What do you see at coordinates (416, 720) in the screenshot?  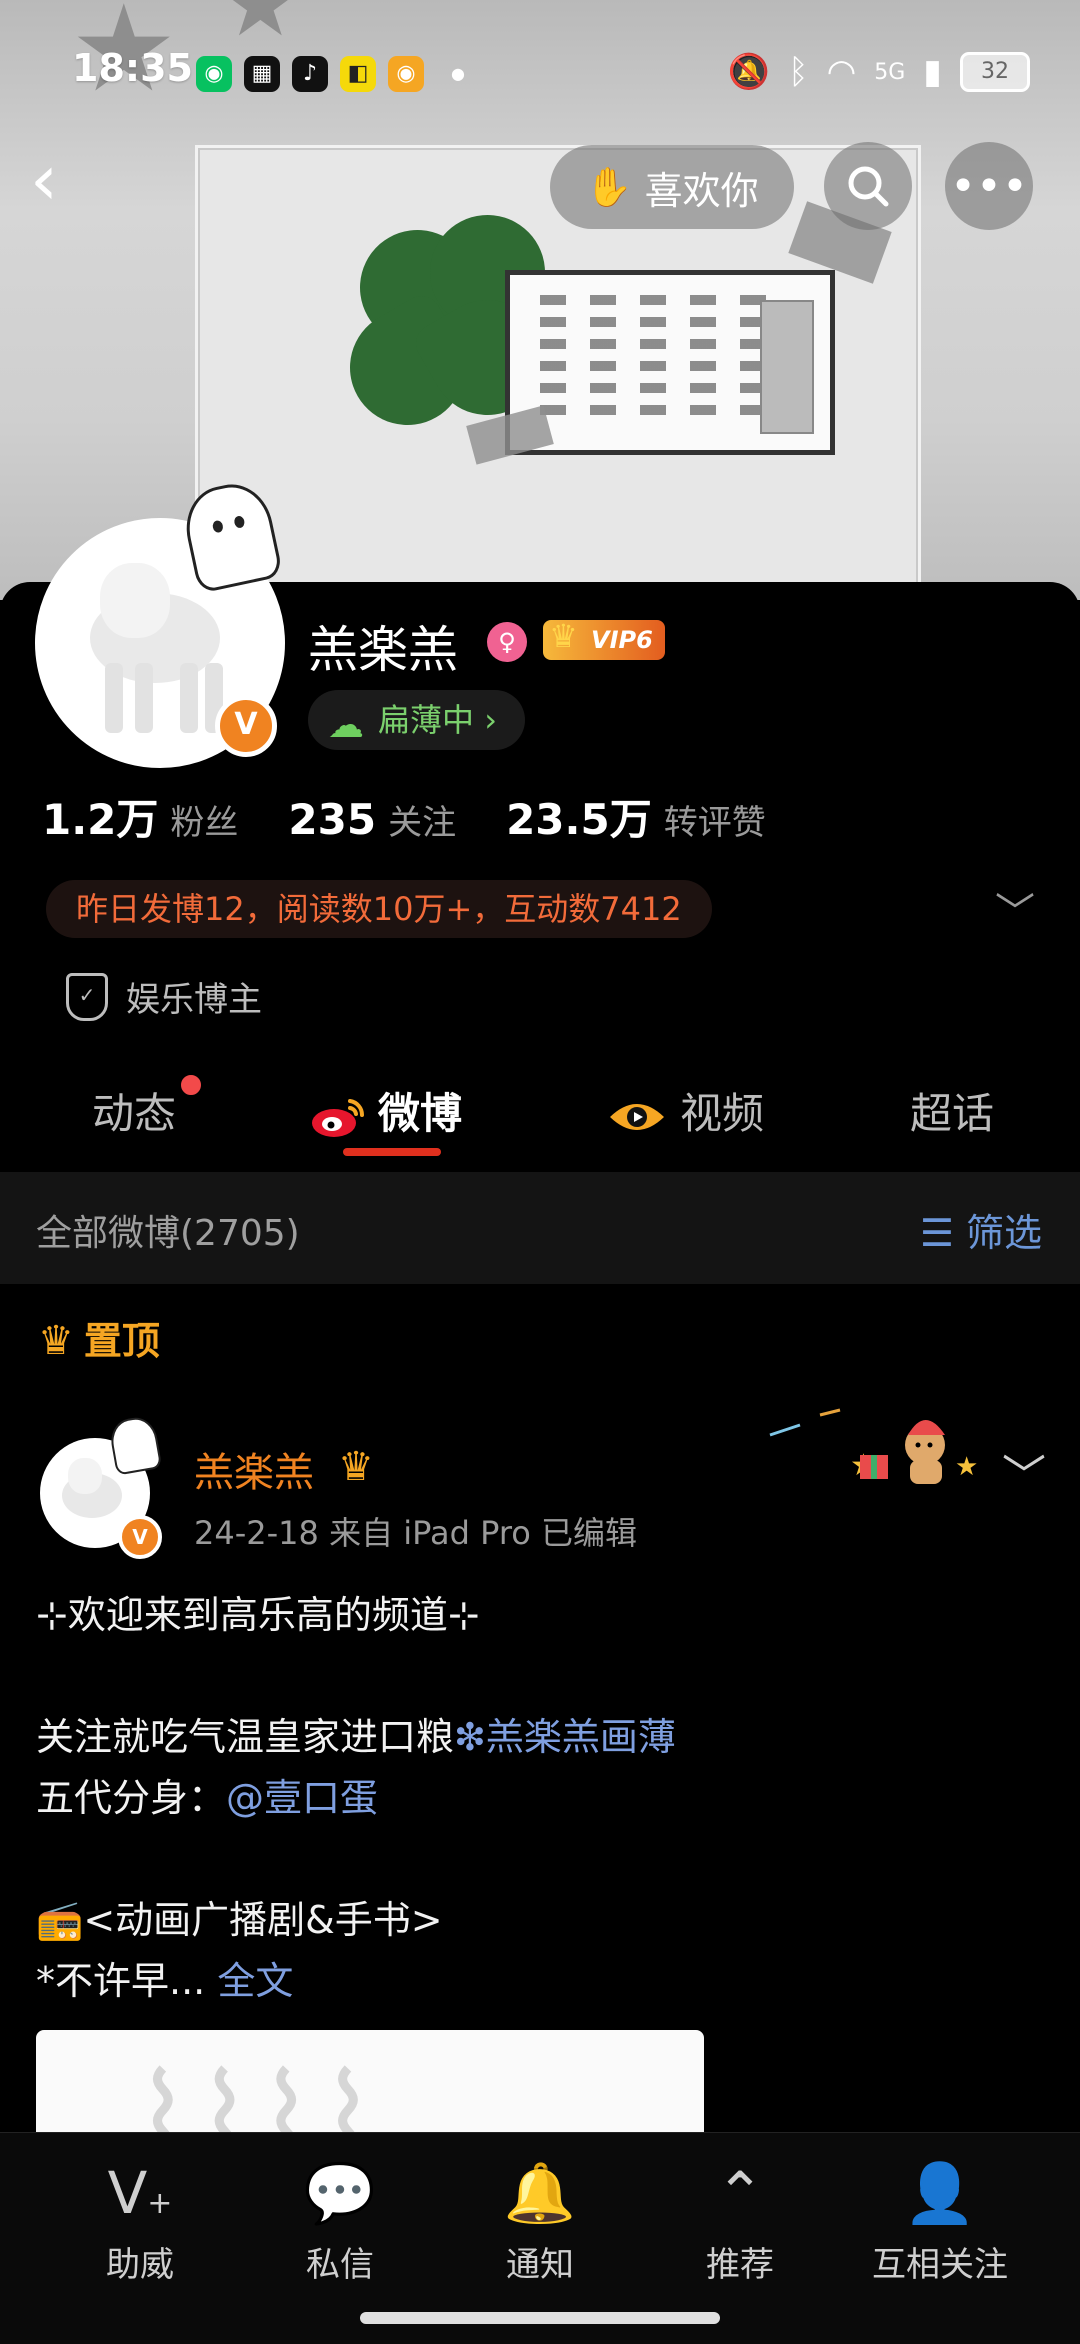 I see `status-chip: ☁ 扁薄中 ›` at bounding box center [416, 720].